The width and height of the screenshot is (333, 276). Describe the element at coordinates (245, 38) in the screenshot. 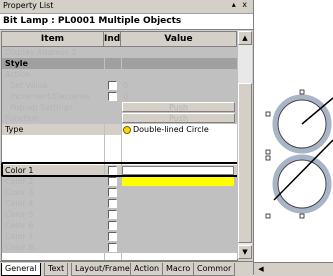

I see `scroll-up-icon: ▲` at that location.